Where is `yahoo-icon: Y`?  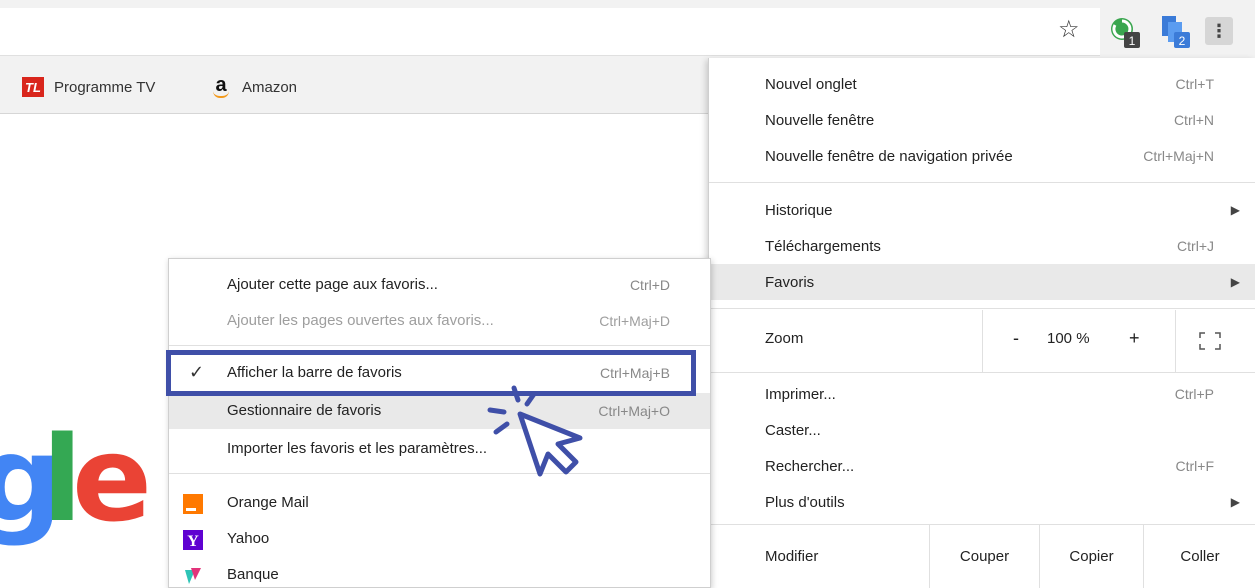 yahoo-icon: Y is located at coordinates (193, 540).